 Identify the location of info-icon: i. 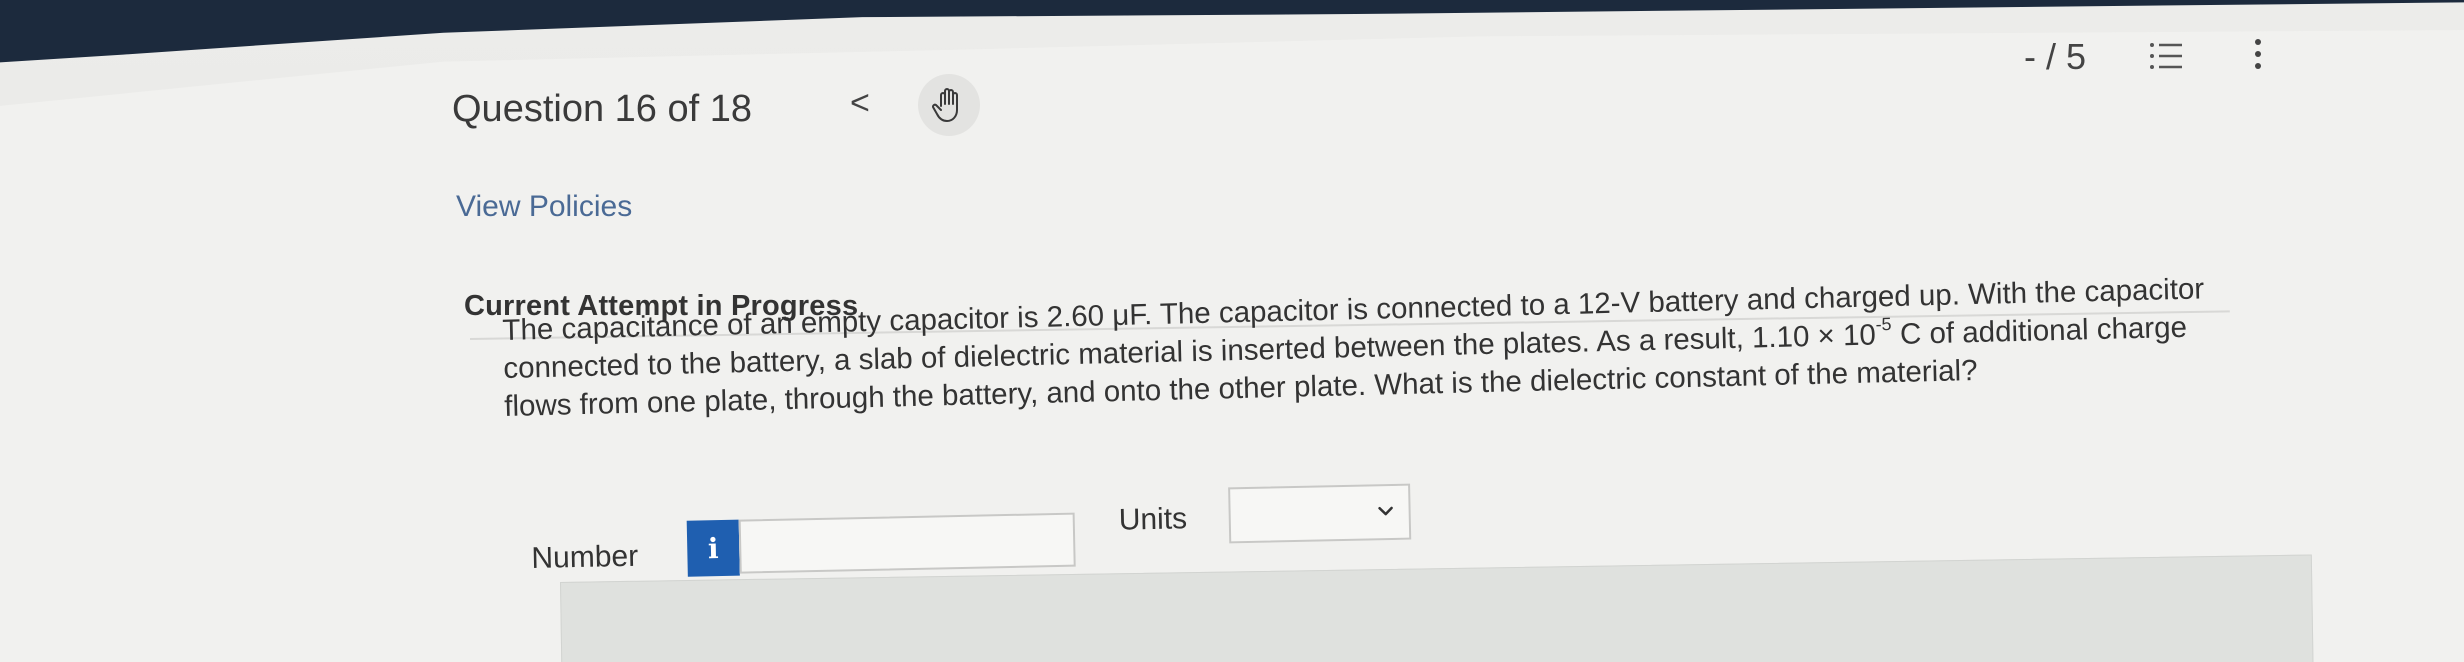
(713, 548).